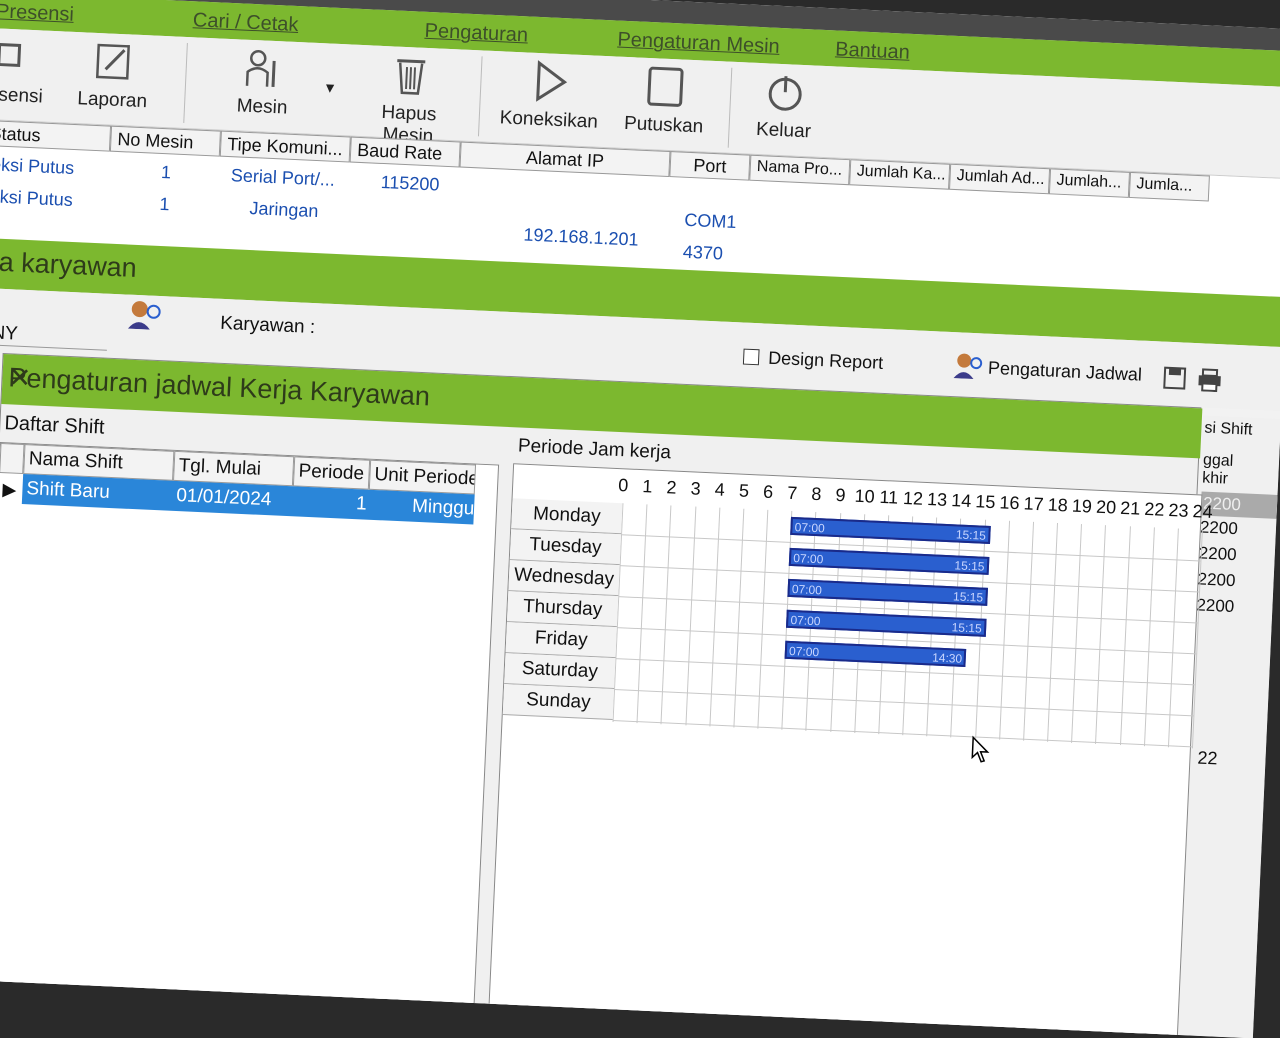 This screenshot has width=1280, height=1038. What do you see at coordinates (68, 490) in the screenshot?
I see `shift-nama: Shift Baru` at bounding box center [68, 490].